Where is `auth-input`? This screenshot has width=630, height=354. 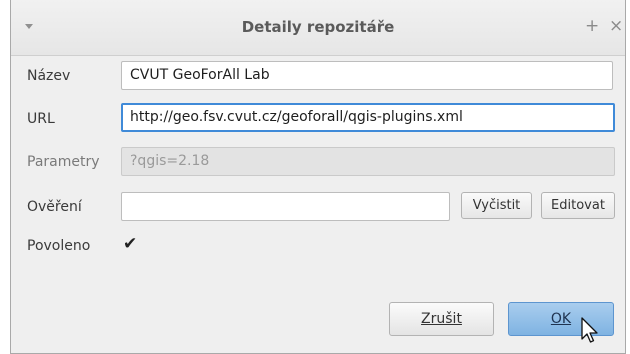
auth-input is located at coordinates (285, 206).